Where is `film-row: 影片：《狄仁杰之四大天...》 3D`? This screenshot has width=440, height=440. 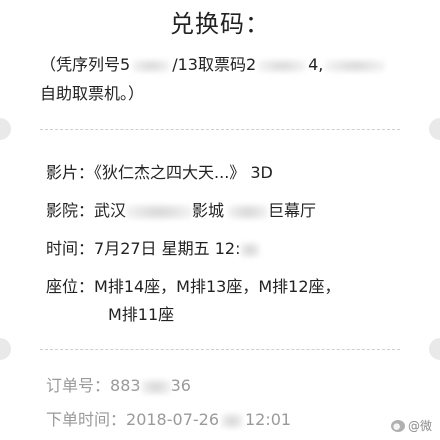 film-row: 影片：《狄仁杰之四大天...》 3D is located at coordinates (226, 179).